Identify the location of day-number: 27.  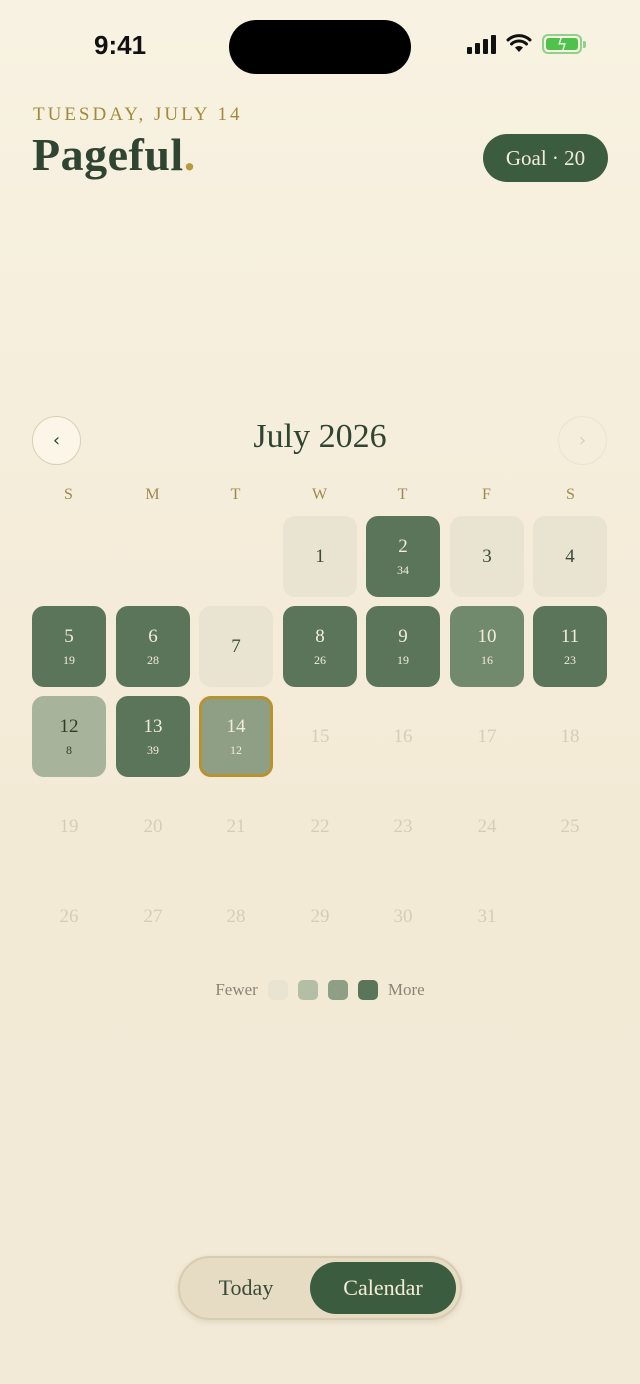
(153, 916).